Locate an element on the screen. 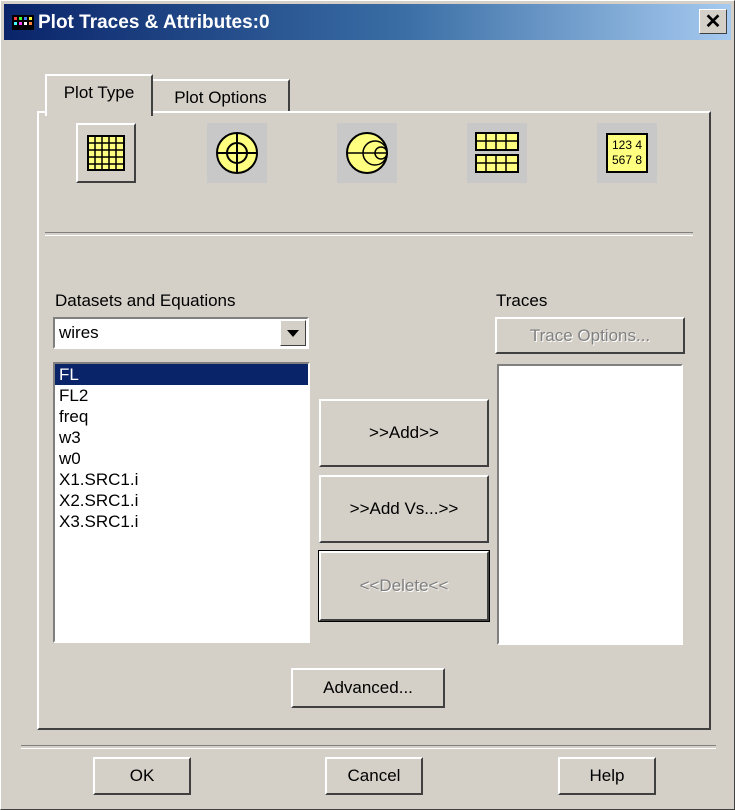 The height and width of the screenshot is (810, 735). stacked-grid-icon is located at coordinates (497, 152).